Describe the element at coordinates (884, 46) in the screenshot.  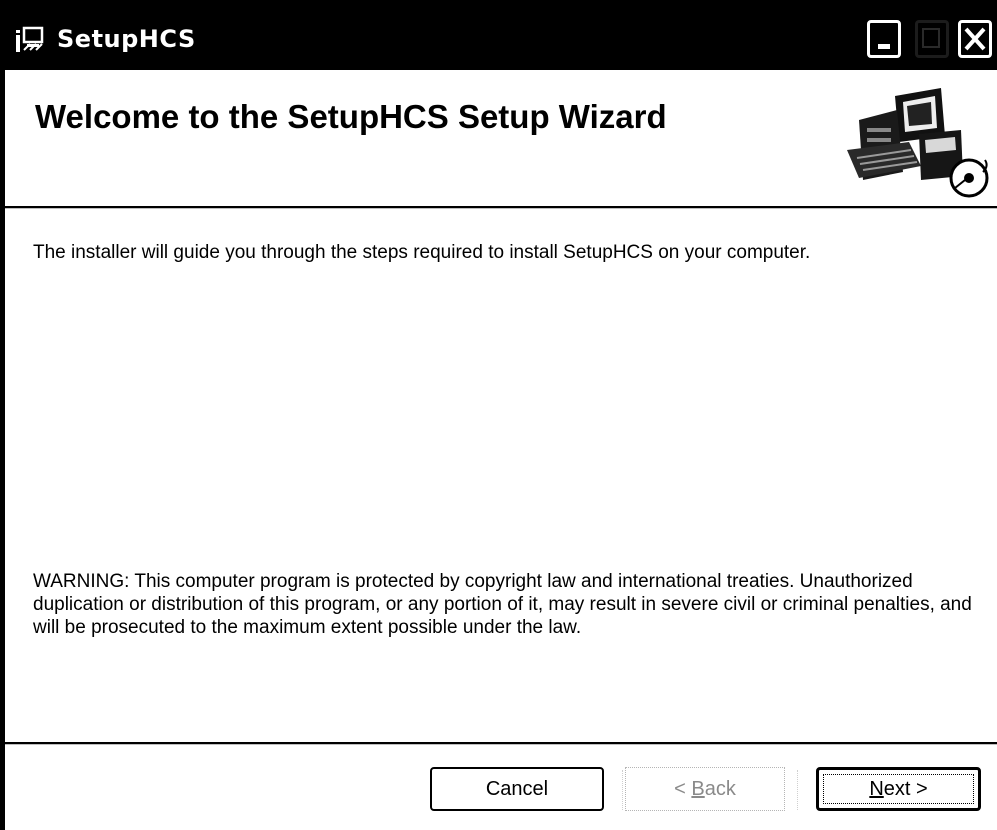
I see `minimize-icon` at that location.